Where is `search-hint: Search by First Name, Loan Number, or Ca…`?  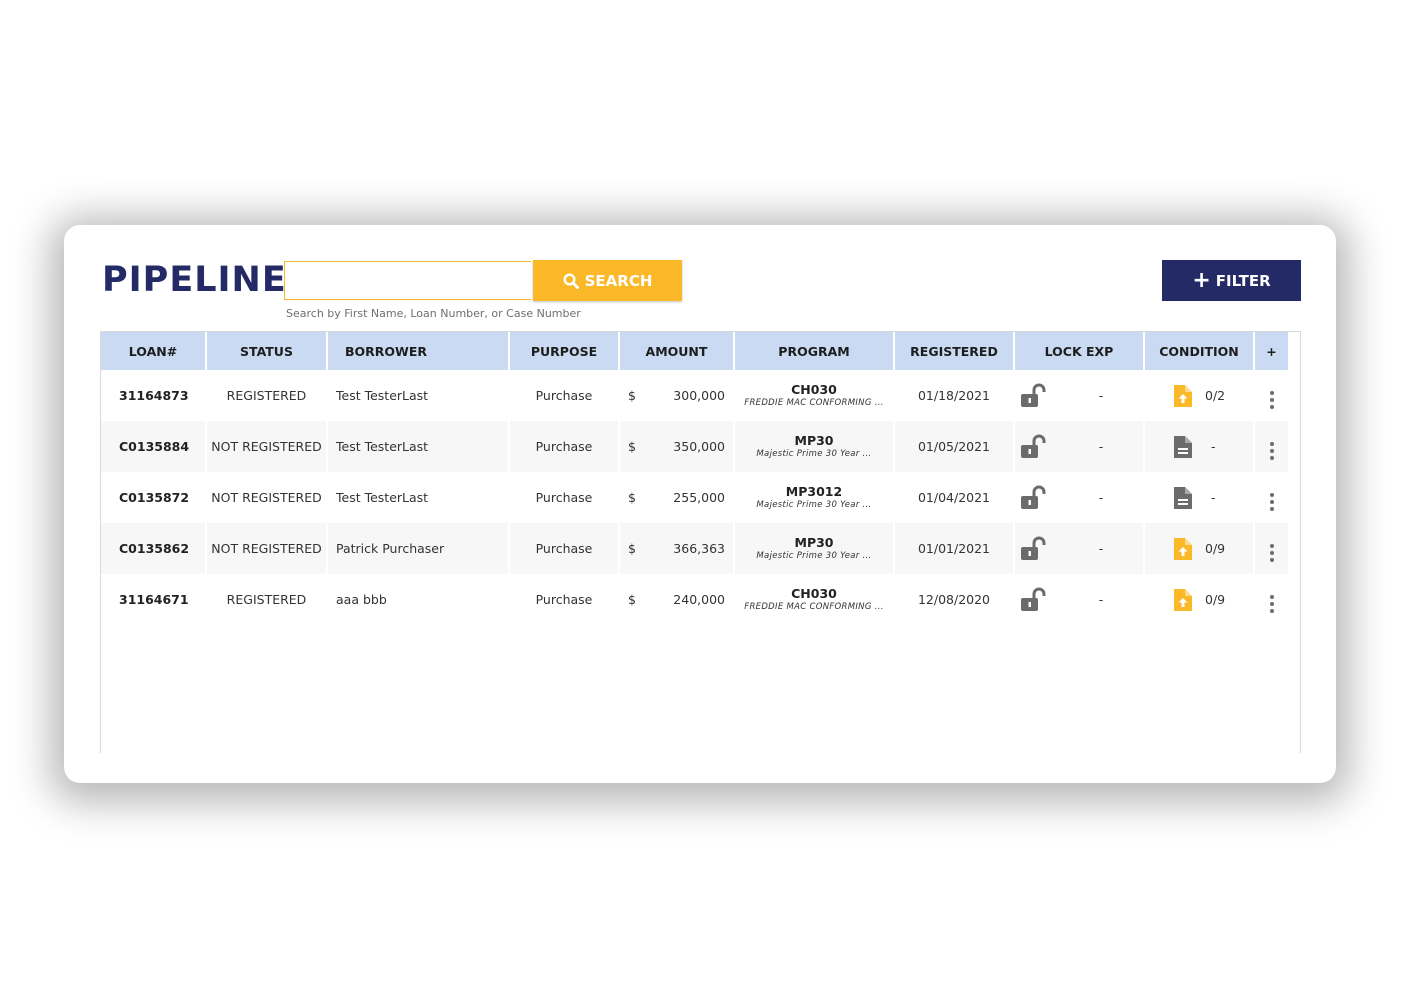
search-hint: Search by First Name, Loan Number, or Ca… is located at coordinates (433, 313).